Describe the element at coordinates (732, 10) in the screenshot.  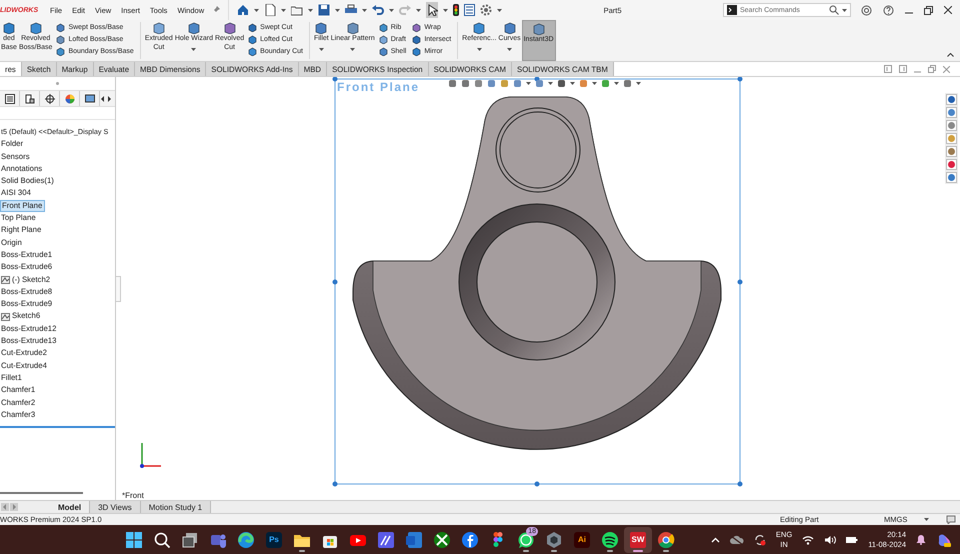
I see `prompt-icon` at that location.